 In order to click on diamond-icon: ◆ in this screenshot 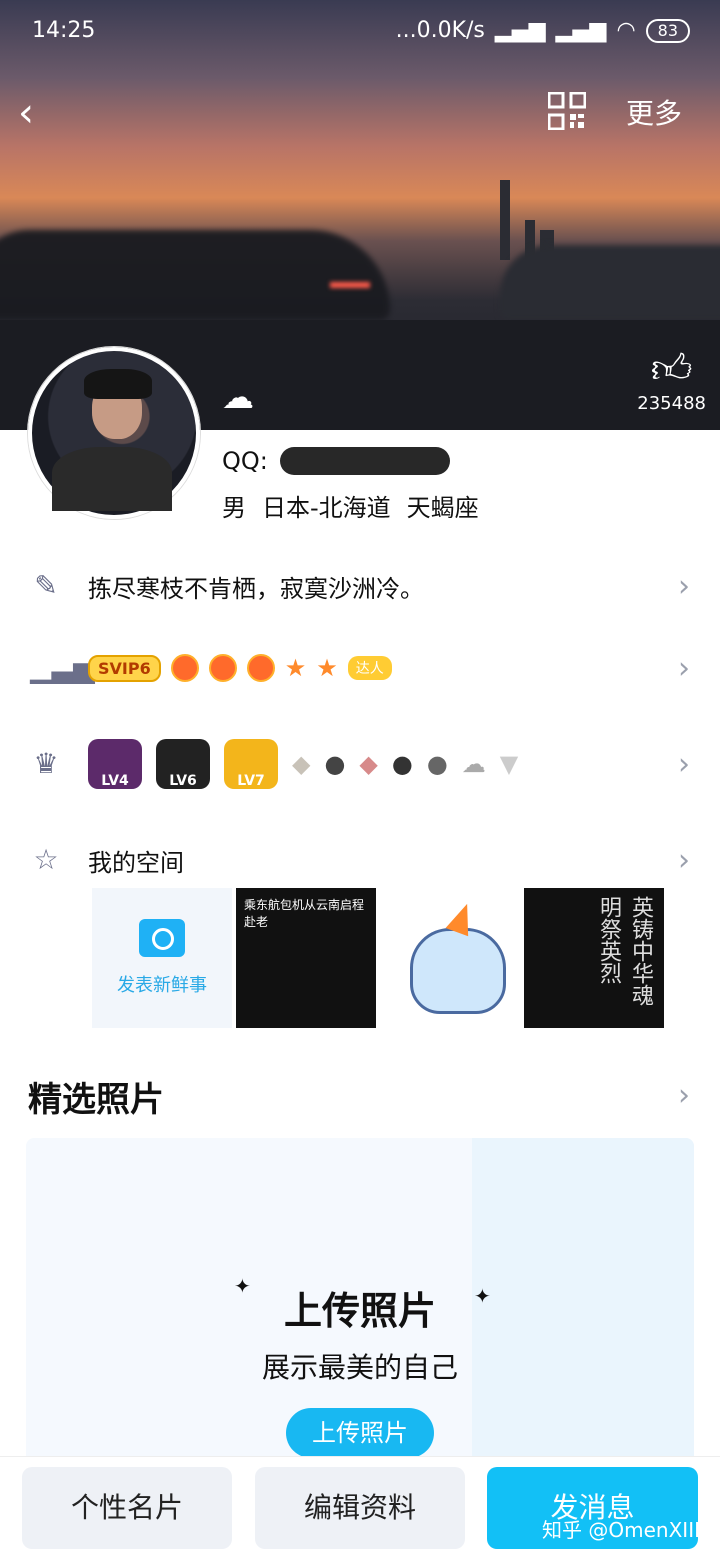, I will do `click(301, 764)`.